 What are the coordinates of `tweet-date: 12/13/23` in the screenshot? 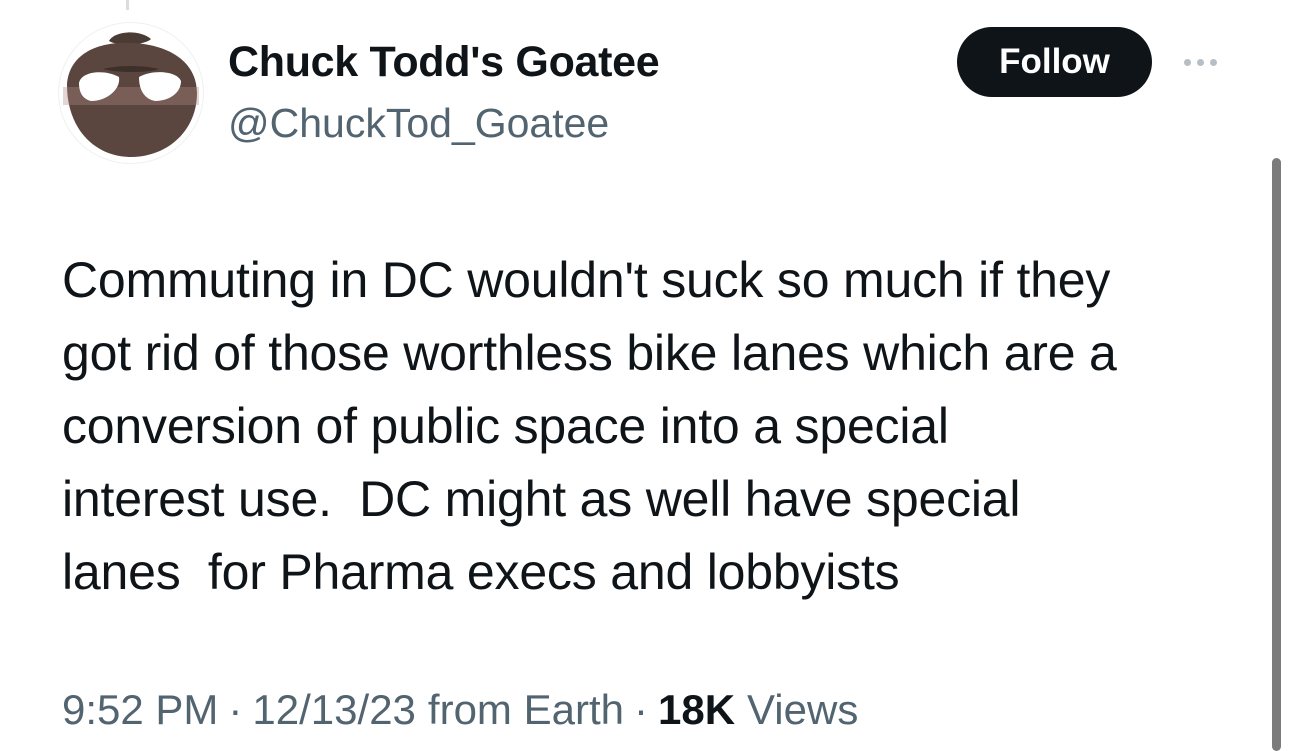 It's located at (334, 710).